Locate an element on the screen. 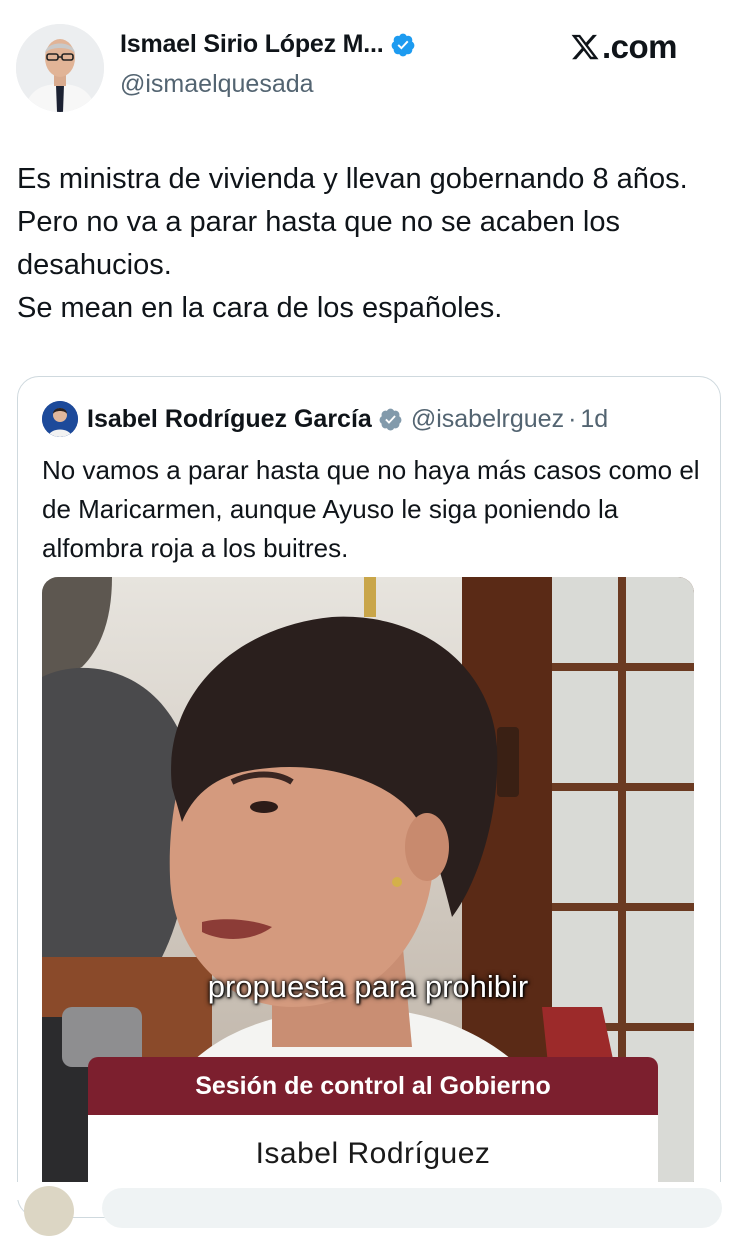 This screenshot has width=737, height=1236. author-handle: @ismaelquesada is located at coordinates (217, 84).